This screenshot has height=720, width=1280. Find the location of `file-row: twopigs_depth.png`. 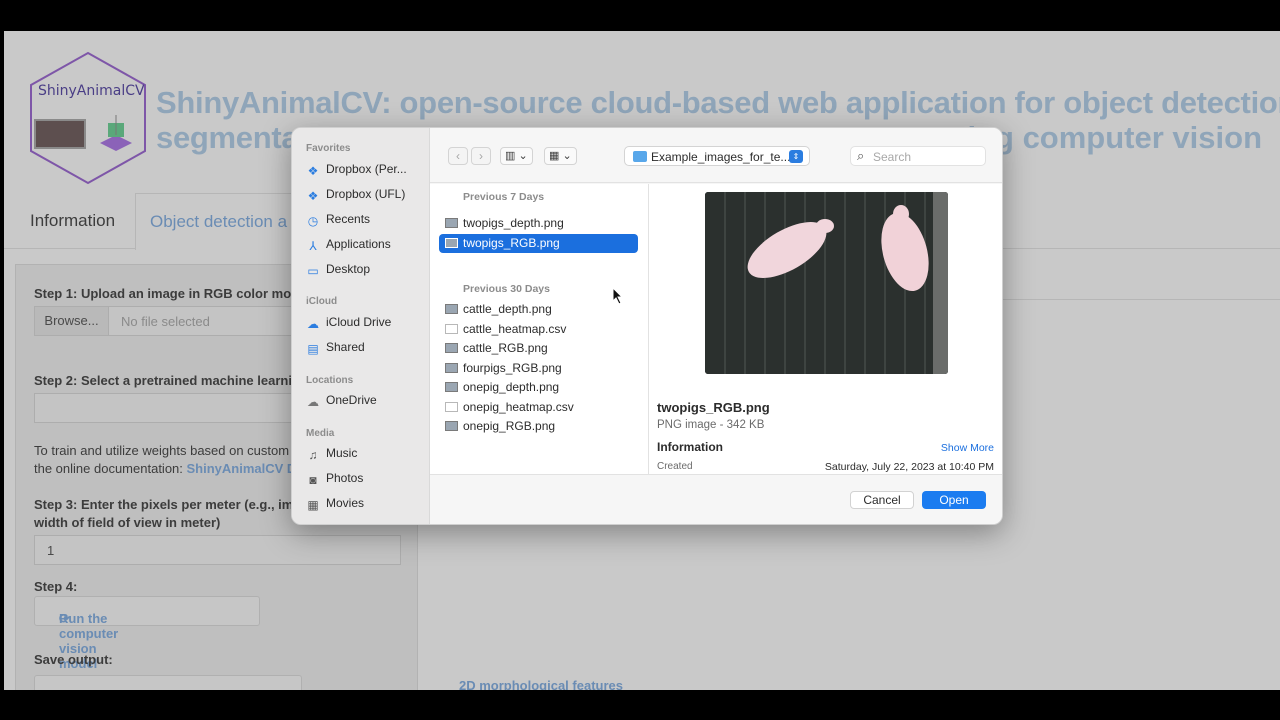

file-row: twopigs_depth.png is located at coordinates (538, 223).